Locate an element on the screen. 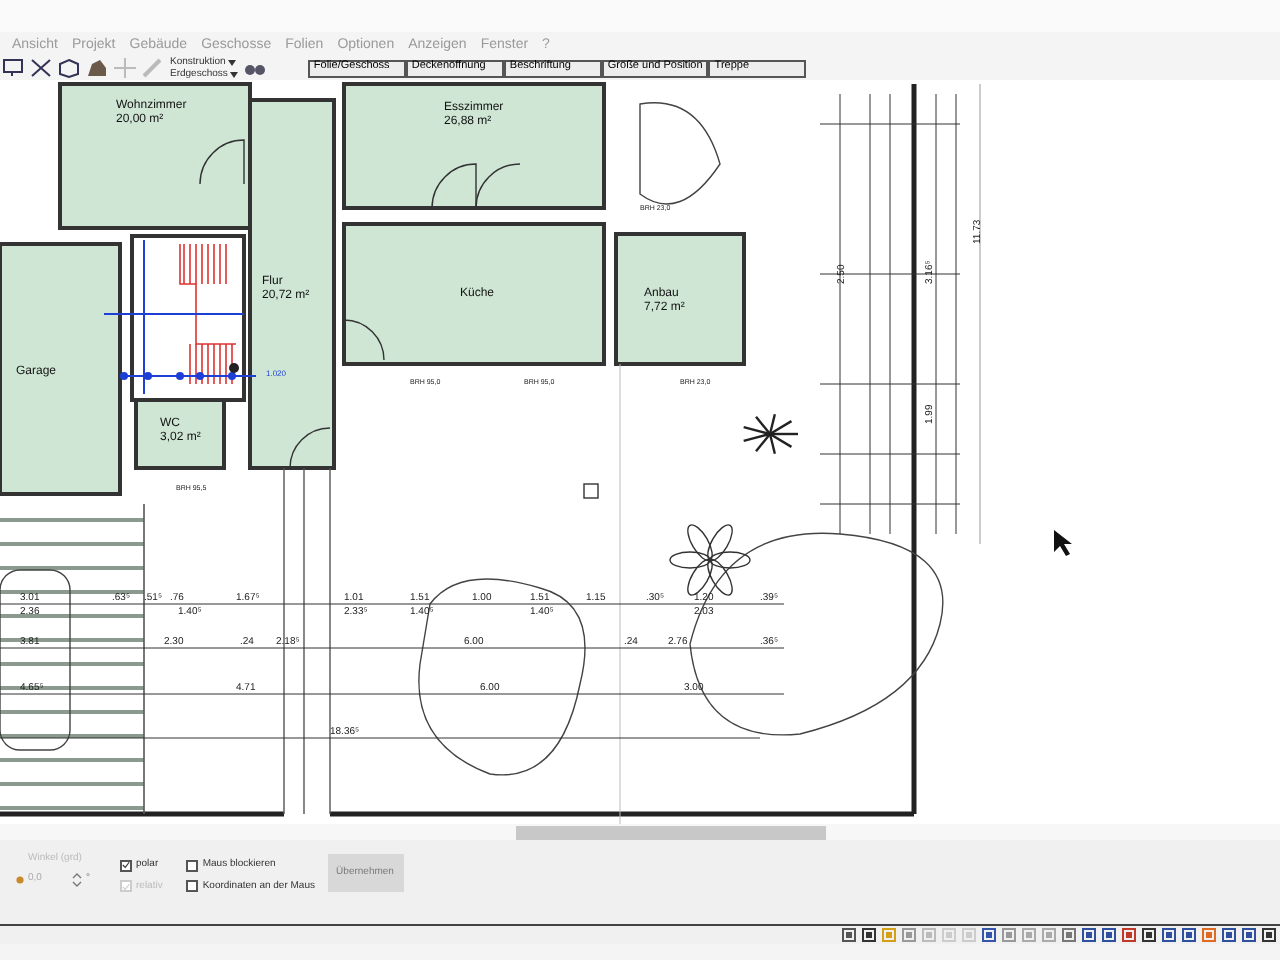  cursor-icon is located at coordinates (1063, 543).